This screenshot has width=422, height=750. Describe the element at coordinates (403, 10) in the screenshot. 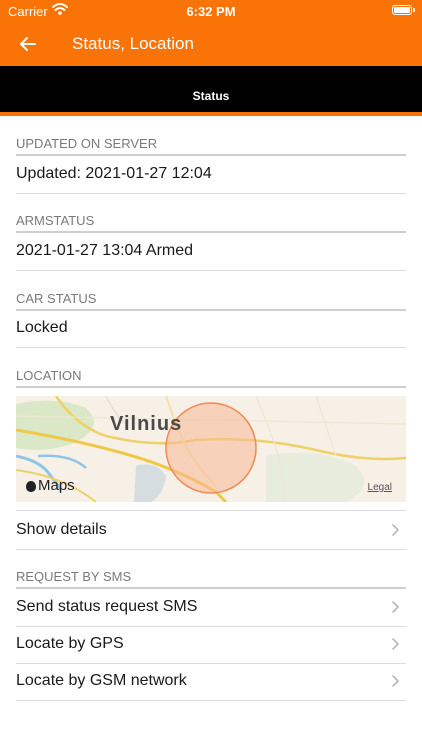

I see `battery-icon` at that location.